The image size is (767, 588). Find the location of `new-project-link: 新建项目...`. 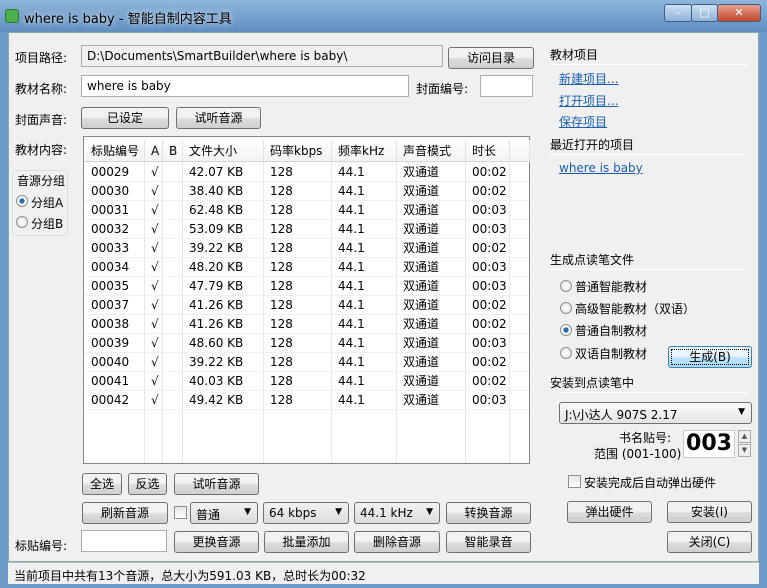

new-project-link: 新建项目... is located at coordinates (588, 78).